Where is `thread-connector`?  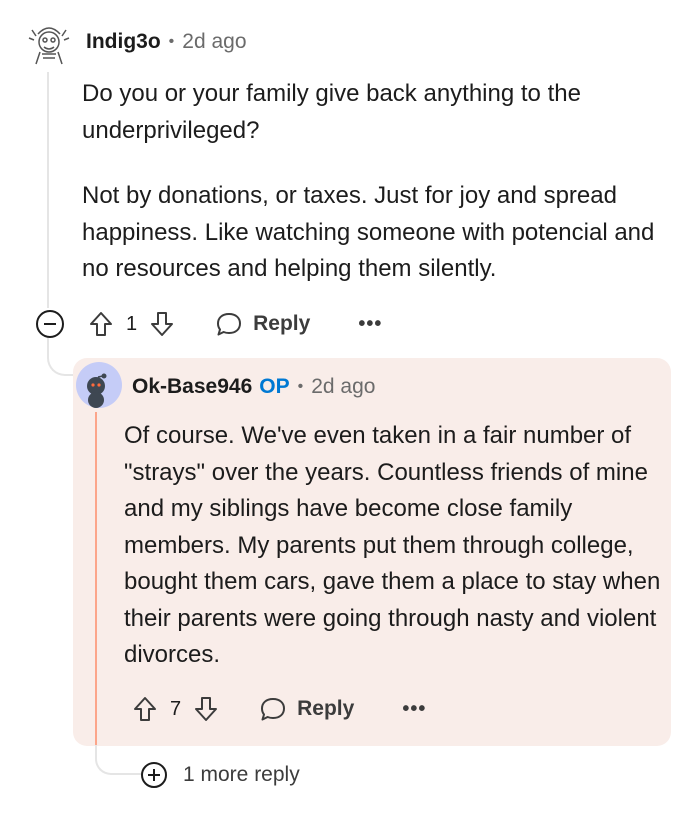 thread-connector is located at coordinates (118, 760).